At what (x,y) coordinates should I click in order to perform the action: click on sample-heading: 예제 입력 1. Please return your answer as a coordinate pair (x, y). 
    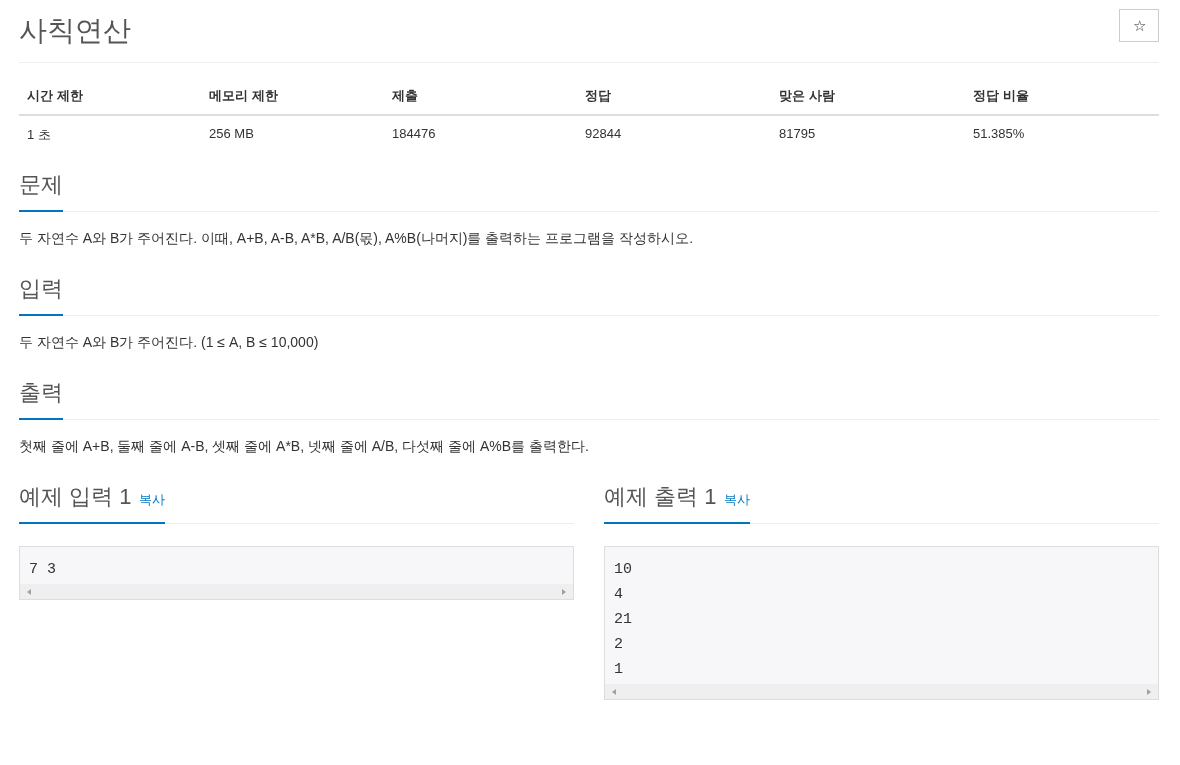
    Looking at the image, I should click on (75, 497).